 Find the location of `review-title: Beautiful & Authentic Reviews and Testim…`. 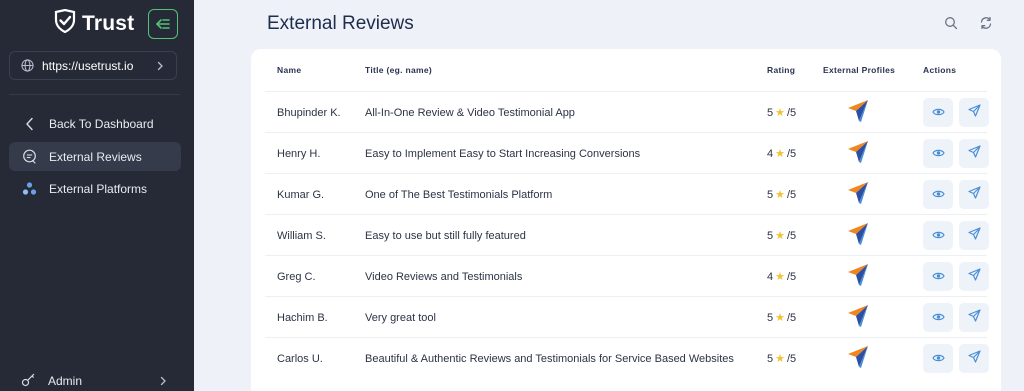

review-title: Beautiful & Authentic Reviews and Testim… is located at coordinates (549, 358).